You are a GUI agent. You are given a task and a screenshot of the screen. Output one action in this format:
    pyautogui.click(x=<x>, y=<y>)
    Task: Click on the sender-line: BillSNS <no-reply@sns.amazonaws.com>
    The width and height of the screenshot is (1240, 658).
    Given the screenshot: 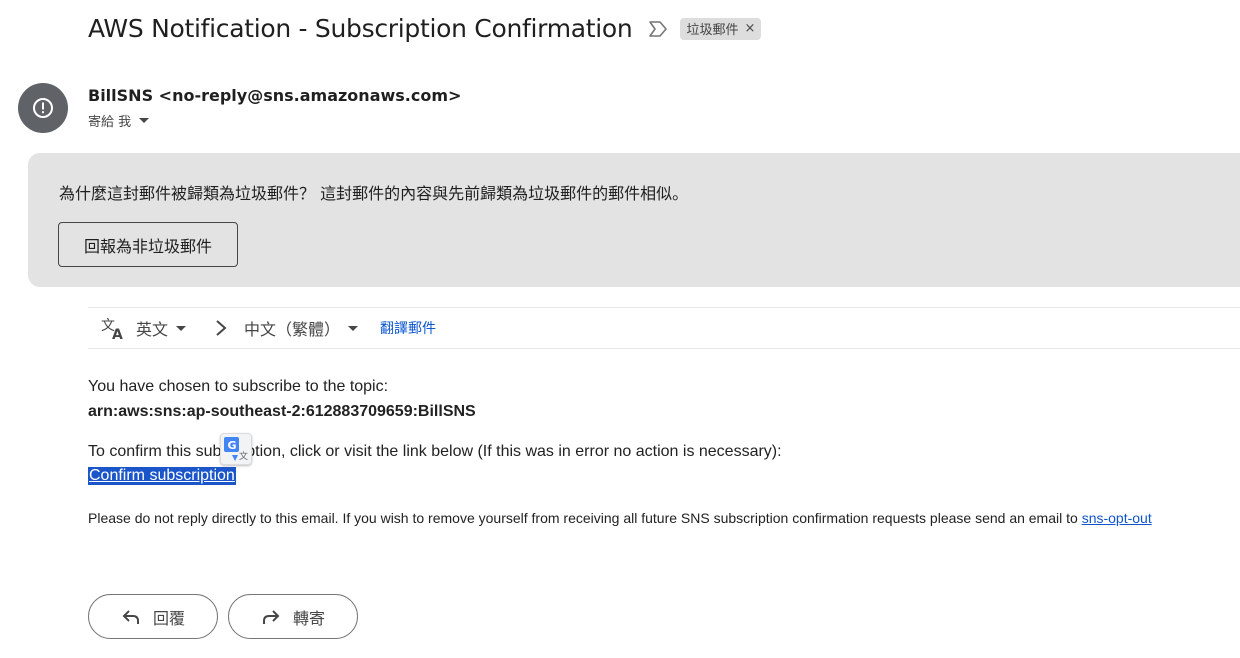 What is the action you would take?
    pyautogui.click(x=274, y=95)
    